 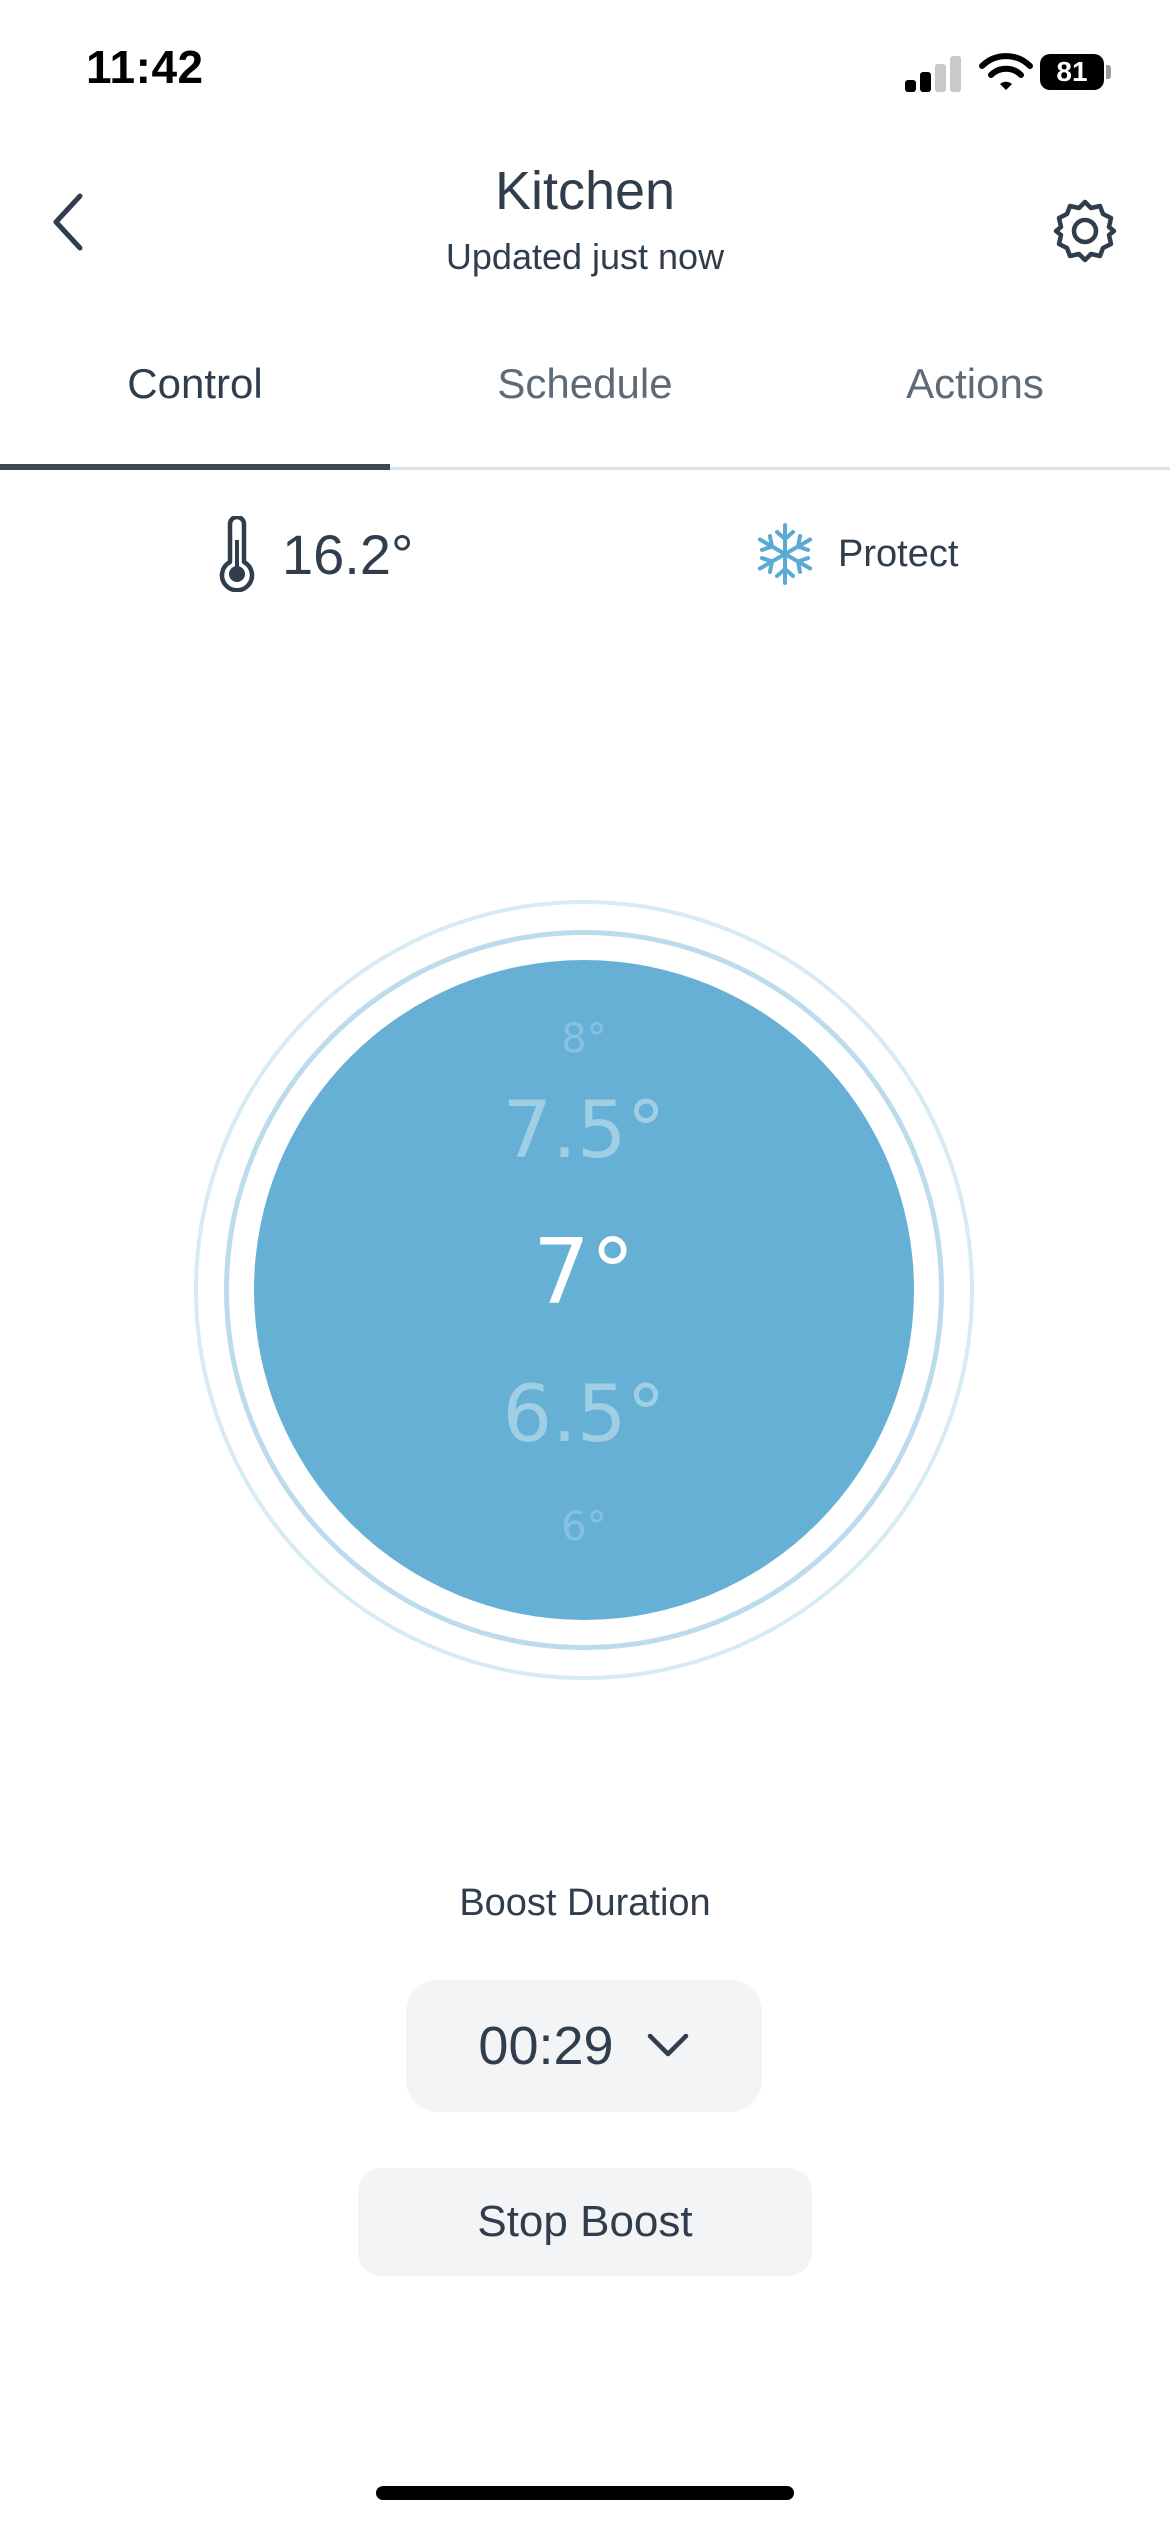 What do you see at coordinates (585, 1903) in the screenshot?
I see `boost-duration-label: Boost Duration` at bounding box center [585, 1903].